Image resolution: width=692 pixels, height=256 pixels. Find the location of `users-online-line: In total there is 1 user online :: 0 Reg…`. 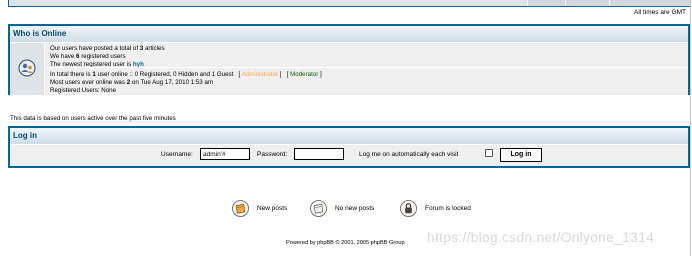

users-online-line: In total there is 1 user online :: 0 Reg… is located at coordinates (186, 74).